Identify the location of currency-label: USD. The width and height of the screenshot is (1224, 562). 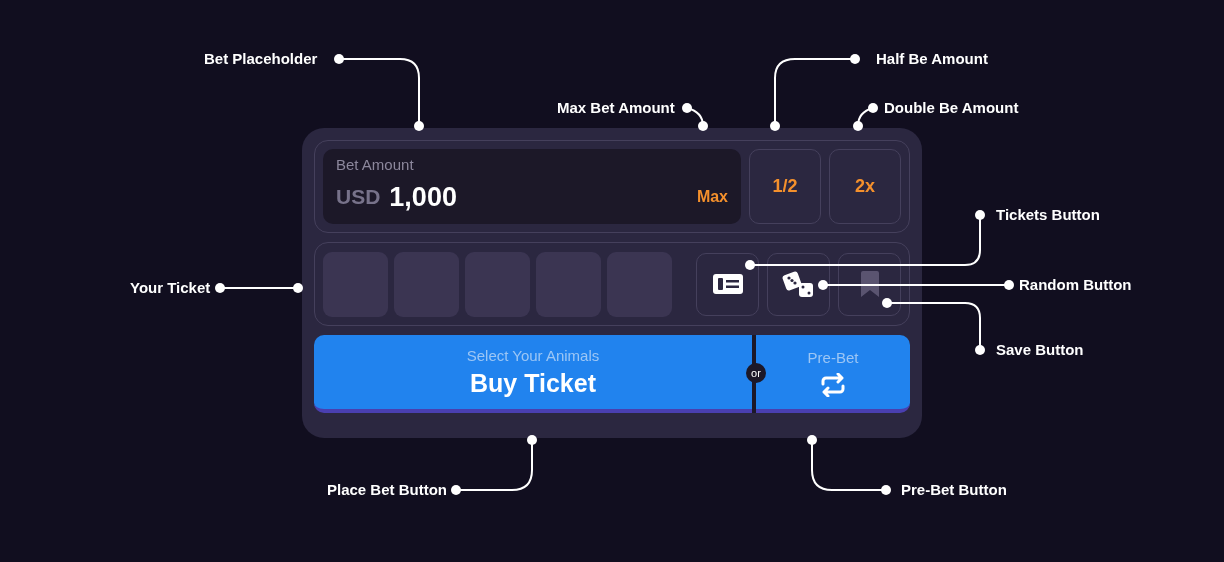
(358, 197).